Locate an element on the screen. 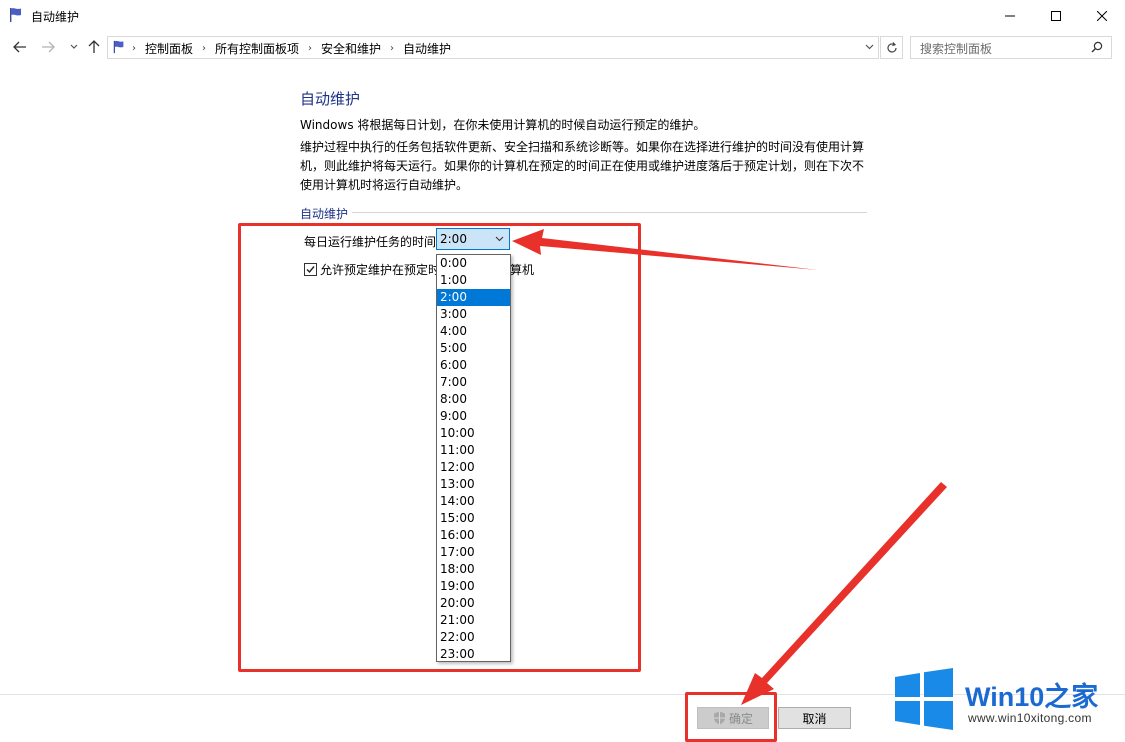 The image size is (1125, 742). close-button is located at coordinates (1102, 15).